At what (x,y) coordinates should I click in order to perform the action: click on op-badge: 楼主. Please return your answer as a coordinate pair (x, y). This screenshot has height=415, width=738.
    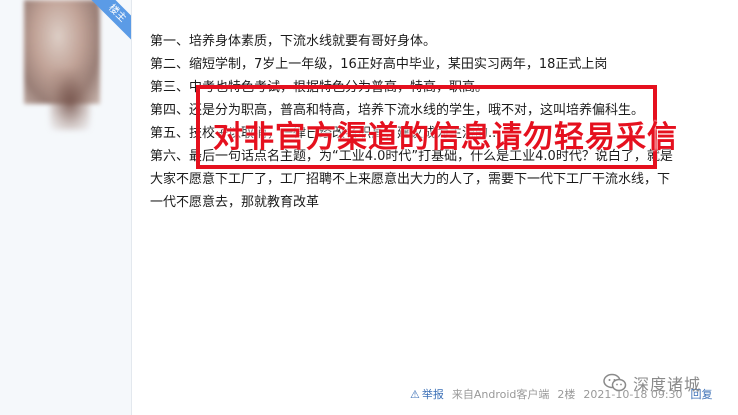
    Looking at the image, I should click on (111, 20).